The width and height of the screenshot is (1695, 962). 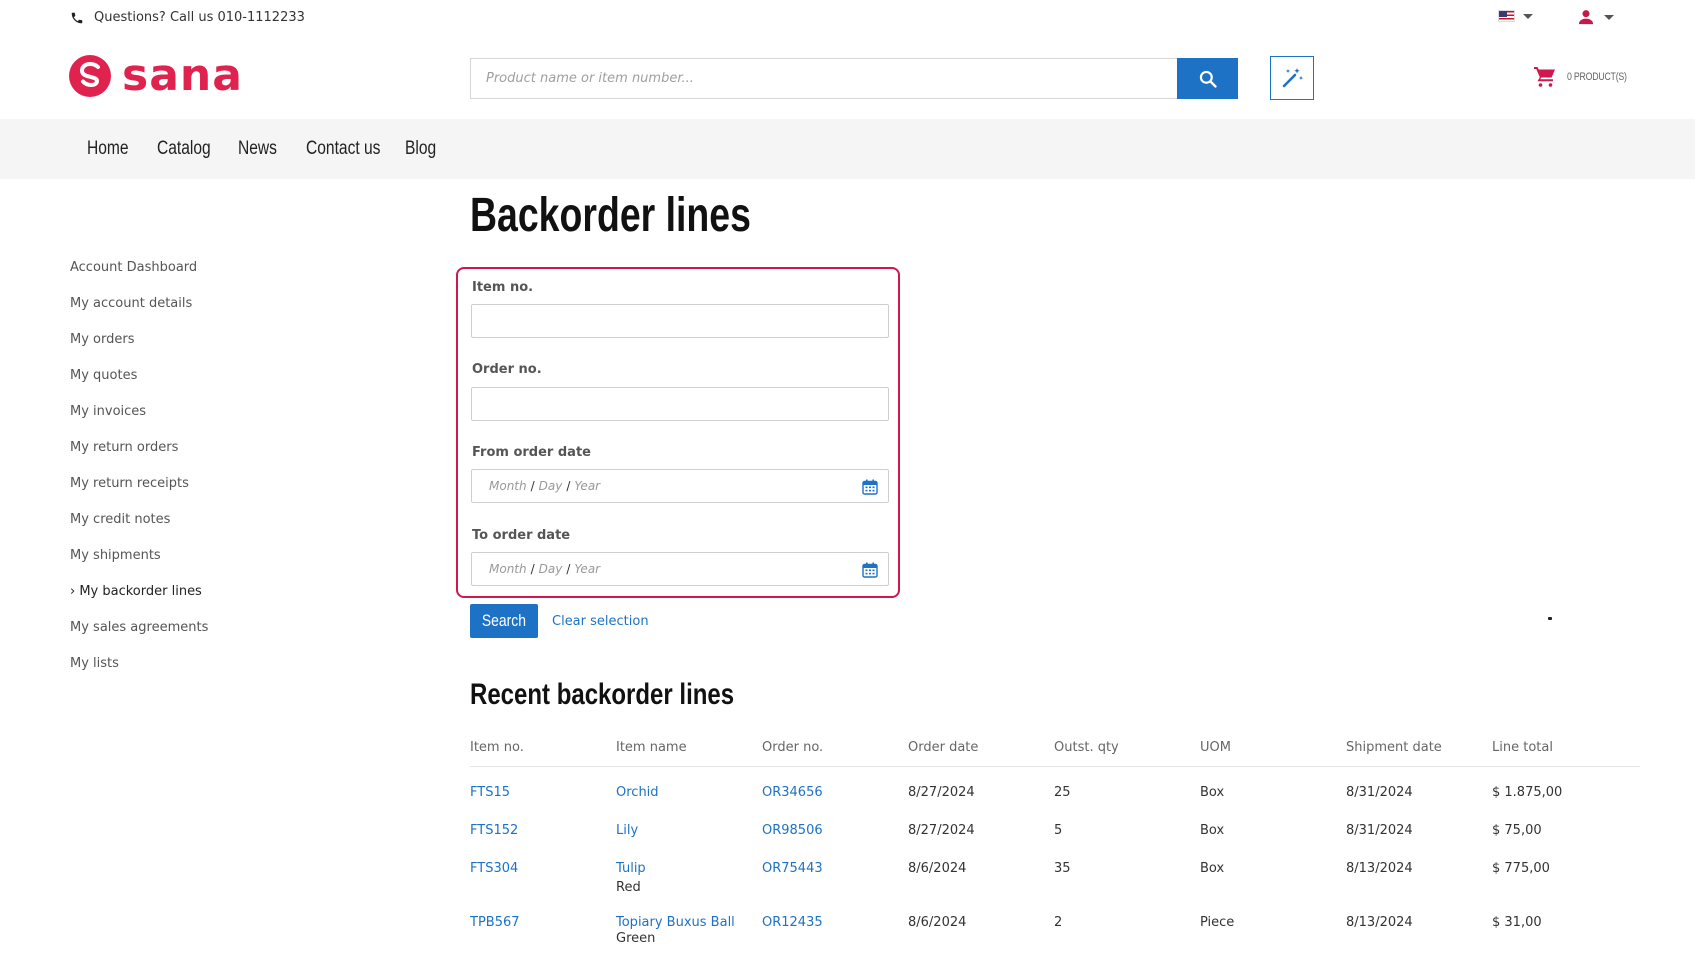 What do you see at coordinates (355, 149) in the screenshot?
I see `nav-contact-us: Contact us` at bounding box center [355, 149].